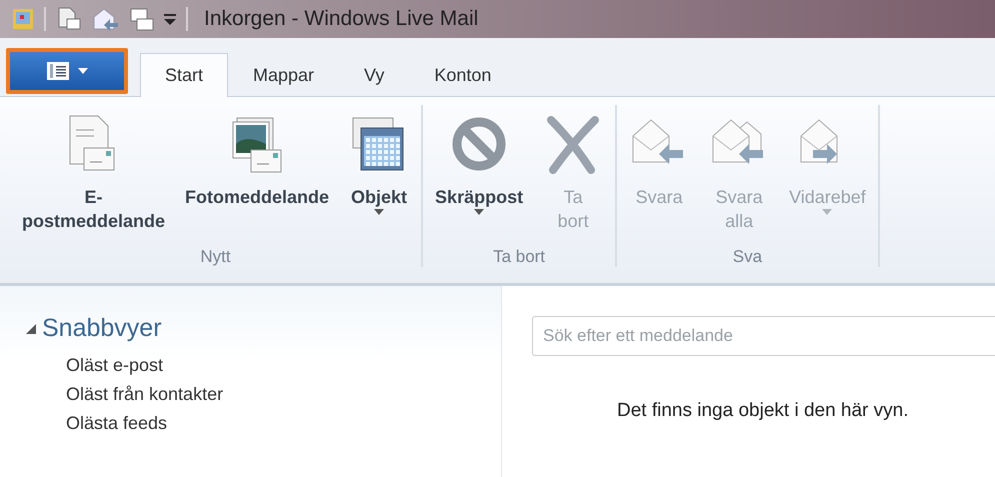 The image size is (995, 477). I want to click on caret-icon, so click(83, 71).